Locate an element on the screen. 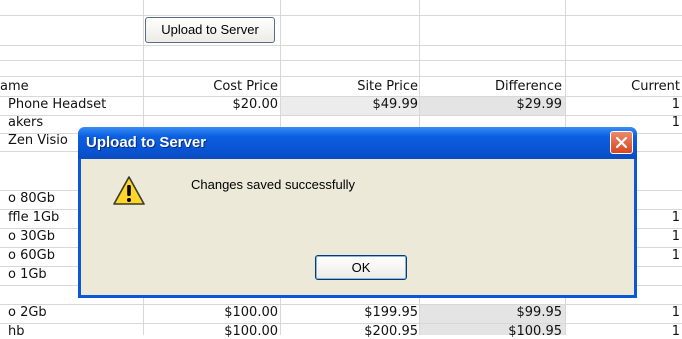 The width and height of the screenshot is (682, 339). cell-difference: $99.95 is located at coordinates (492, 312).